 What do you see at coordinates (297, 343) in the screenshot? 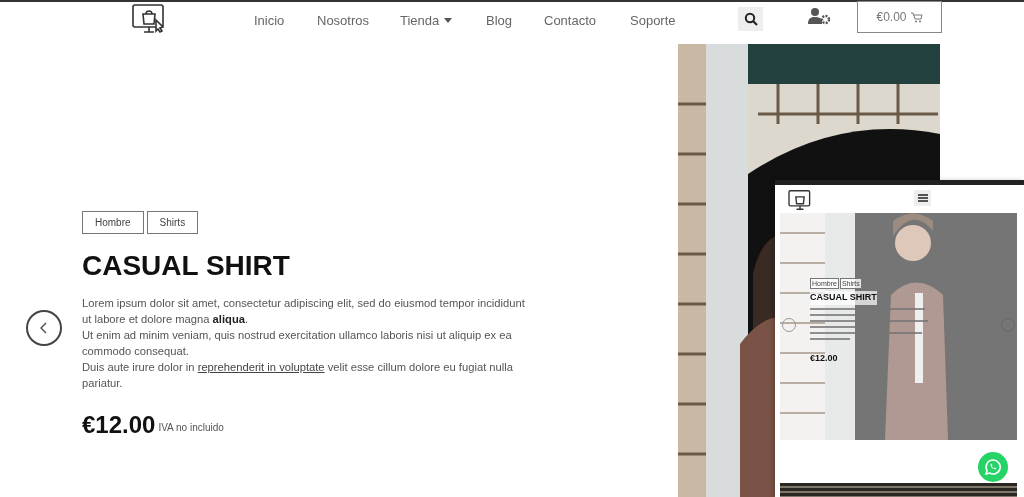
I see `description-paragraph: Ut enim ad minim veniam, quis nostrud exercitation ullamco laboris nisi ut aliquip ex ea commodo consequat.` at bounding box center [297, 343].